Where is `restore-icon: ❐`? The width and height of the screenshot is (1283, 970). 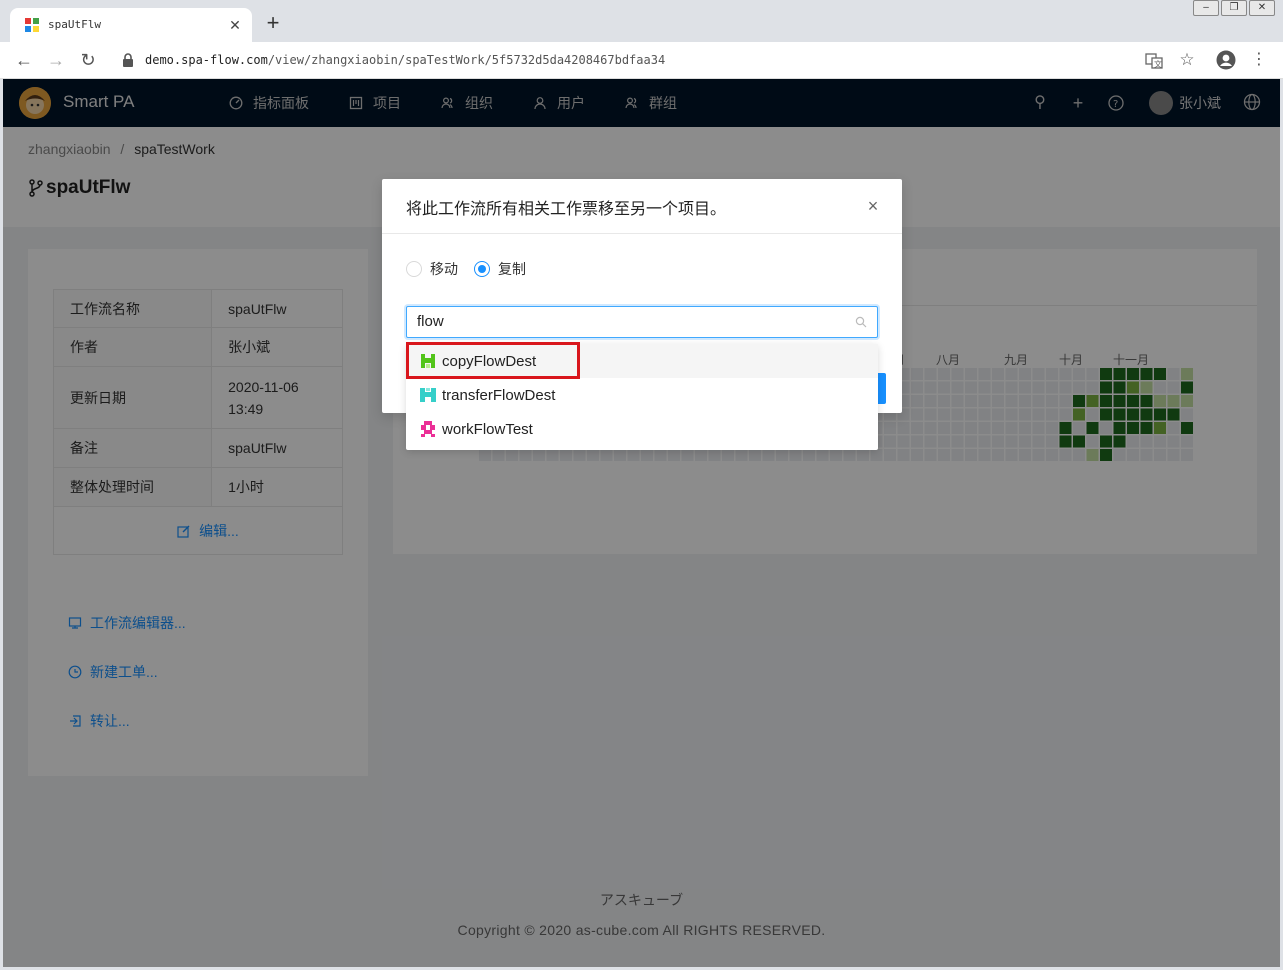 restore-icon: ❐ is located at coordinates (1234, 8).